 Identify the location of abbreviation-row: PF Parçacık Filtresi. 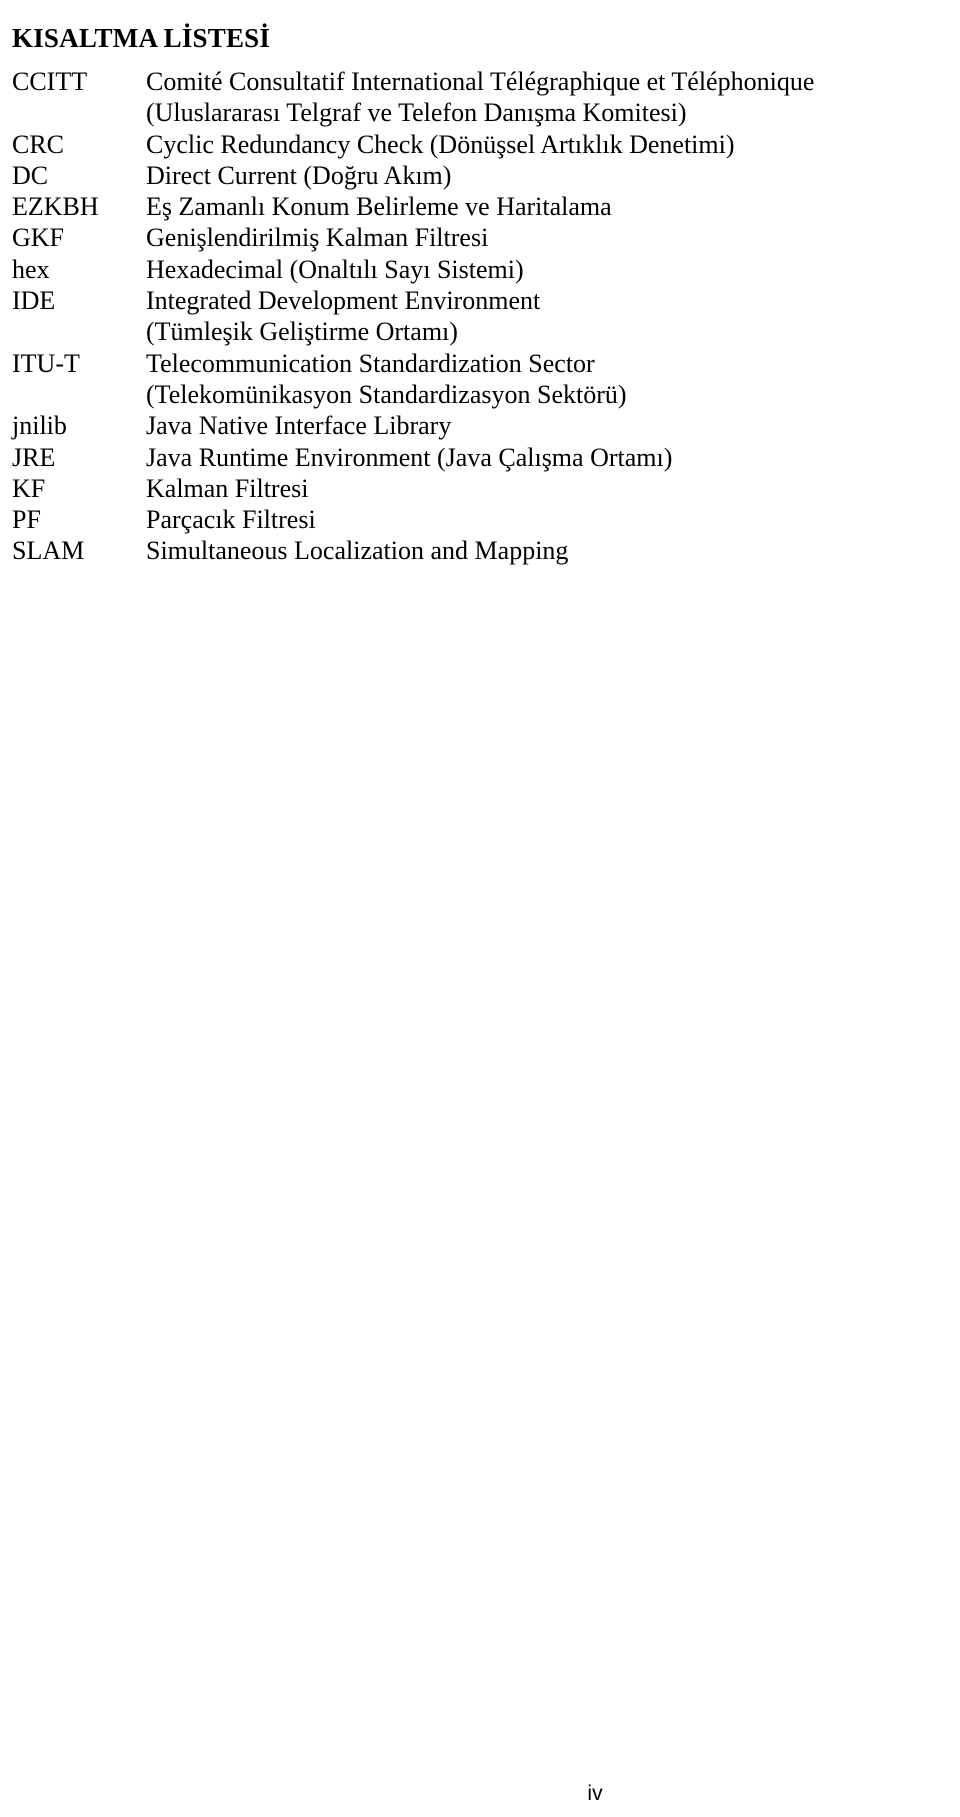
(479, 519).